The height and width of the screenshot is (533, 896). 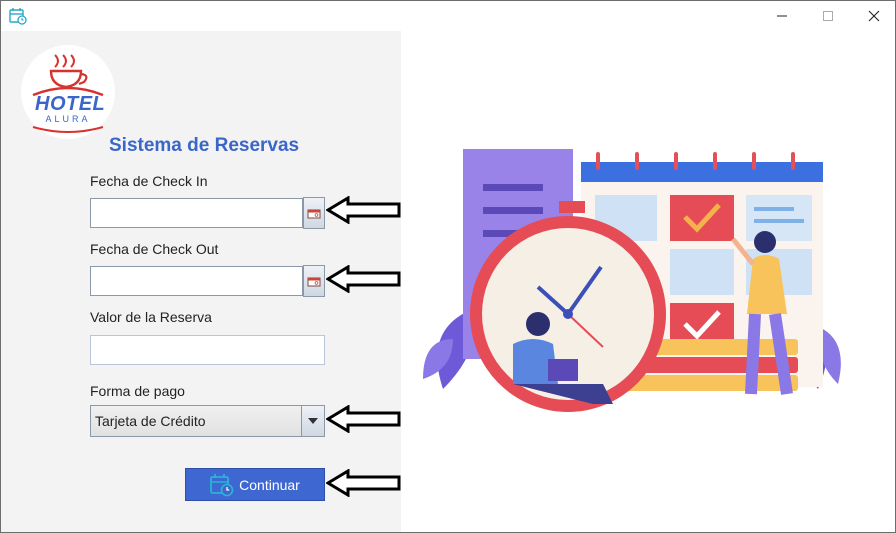 I want to click on title-bar, so click(x=448, y=16).